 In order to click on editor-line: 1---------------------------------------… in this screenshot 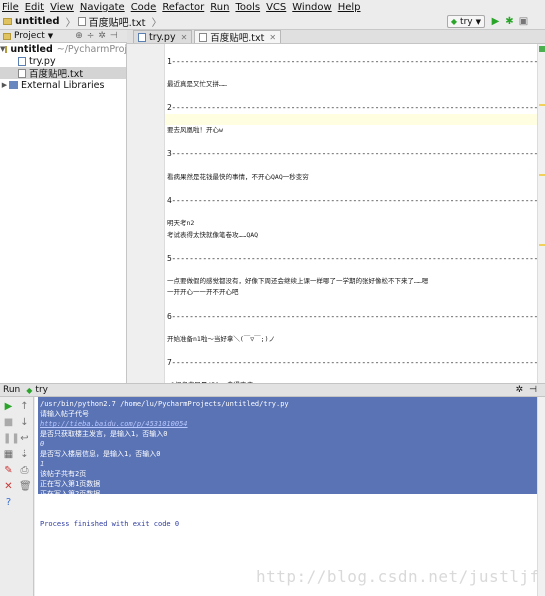, I will do `click(351, 62)`.